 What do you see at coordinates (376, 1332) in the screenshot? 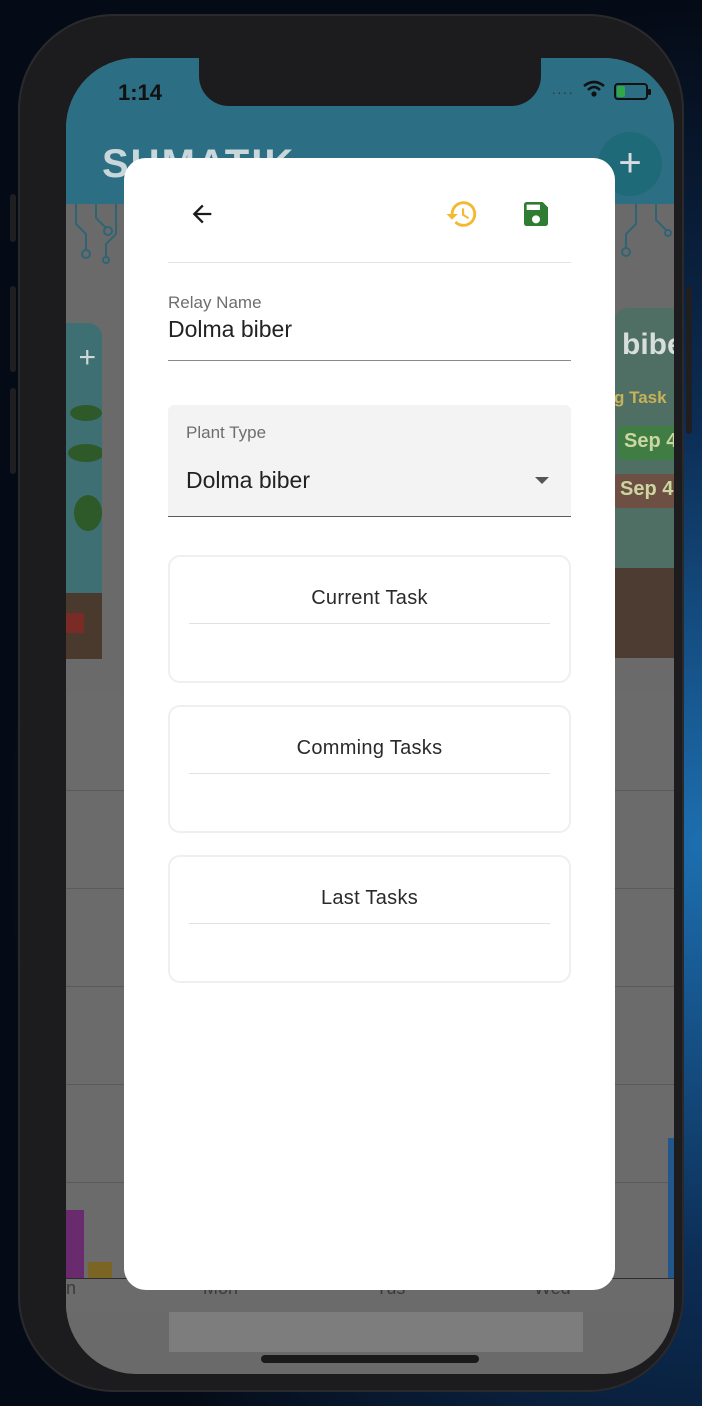
I see `chart-axis-bar` at bounding box center [376, 1332].